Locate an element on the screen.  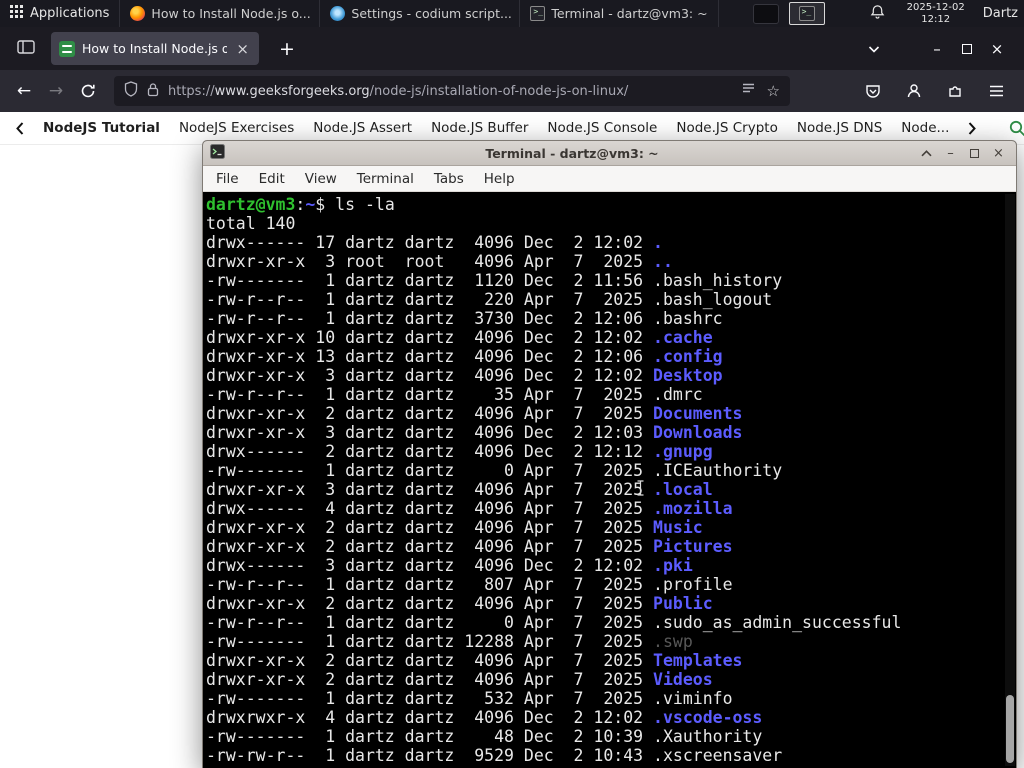
panel-window-button: Terminal - dartz@vm3: ~ is located at coordinates (619, 13).